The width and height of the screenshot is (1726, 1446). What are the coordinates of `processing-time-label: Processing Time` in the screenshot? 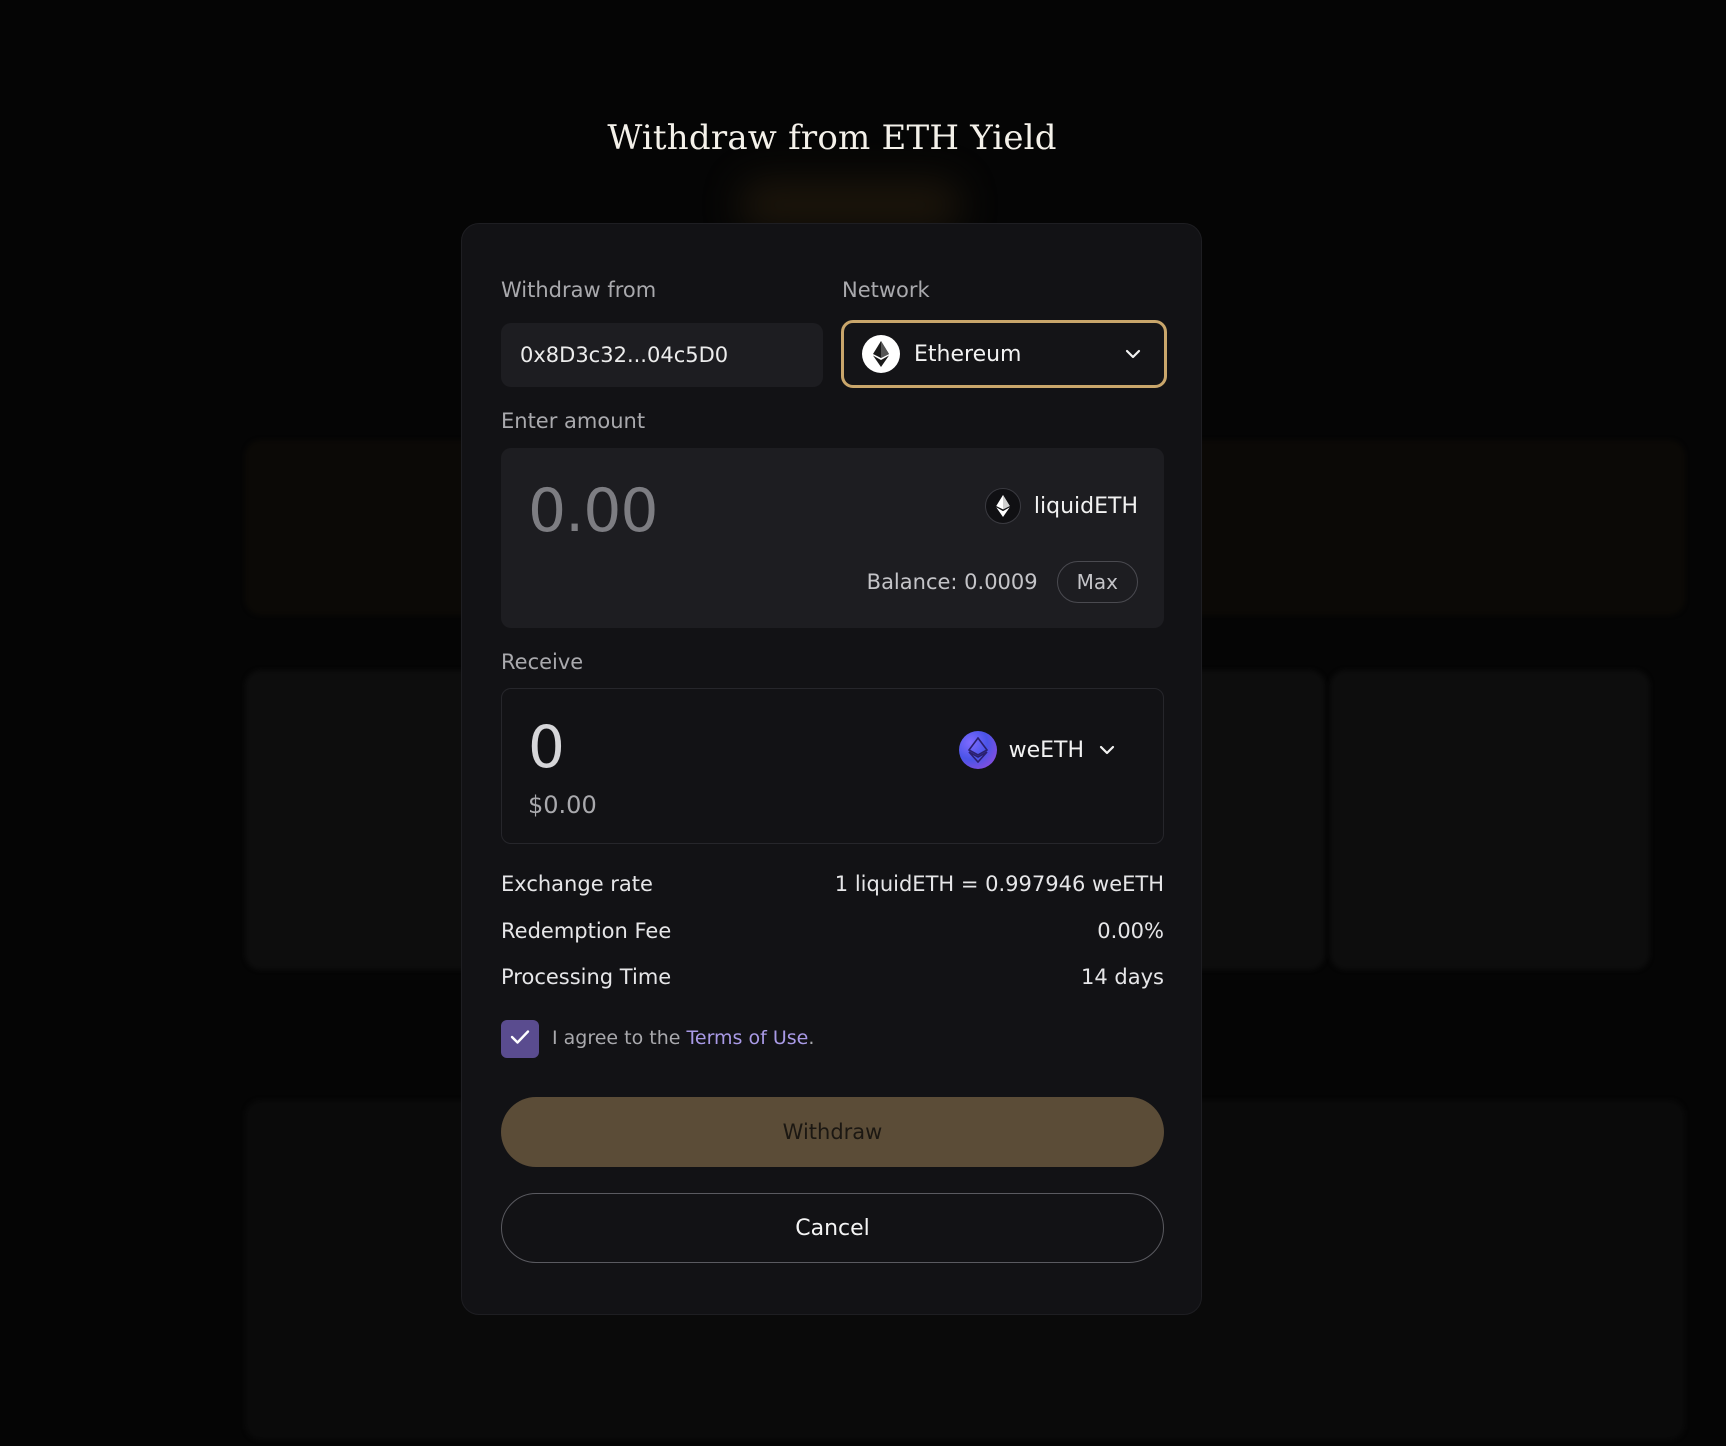 It's located at (586, 977).